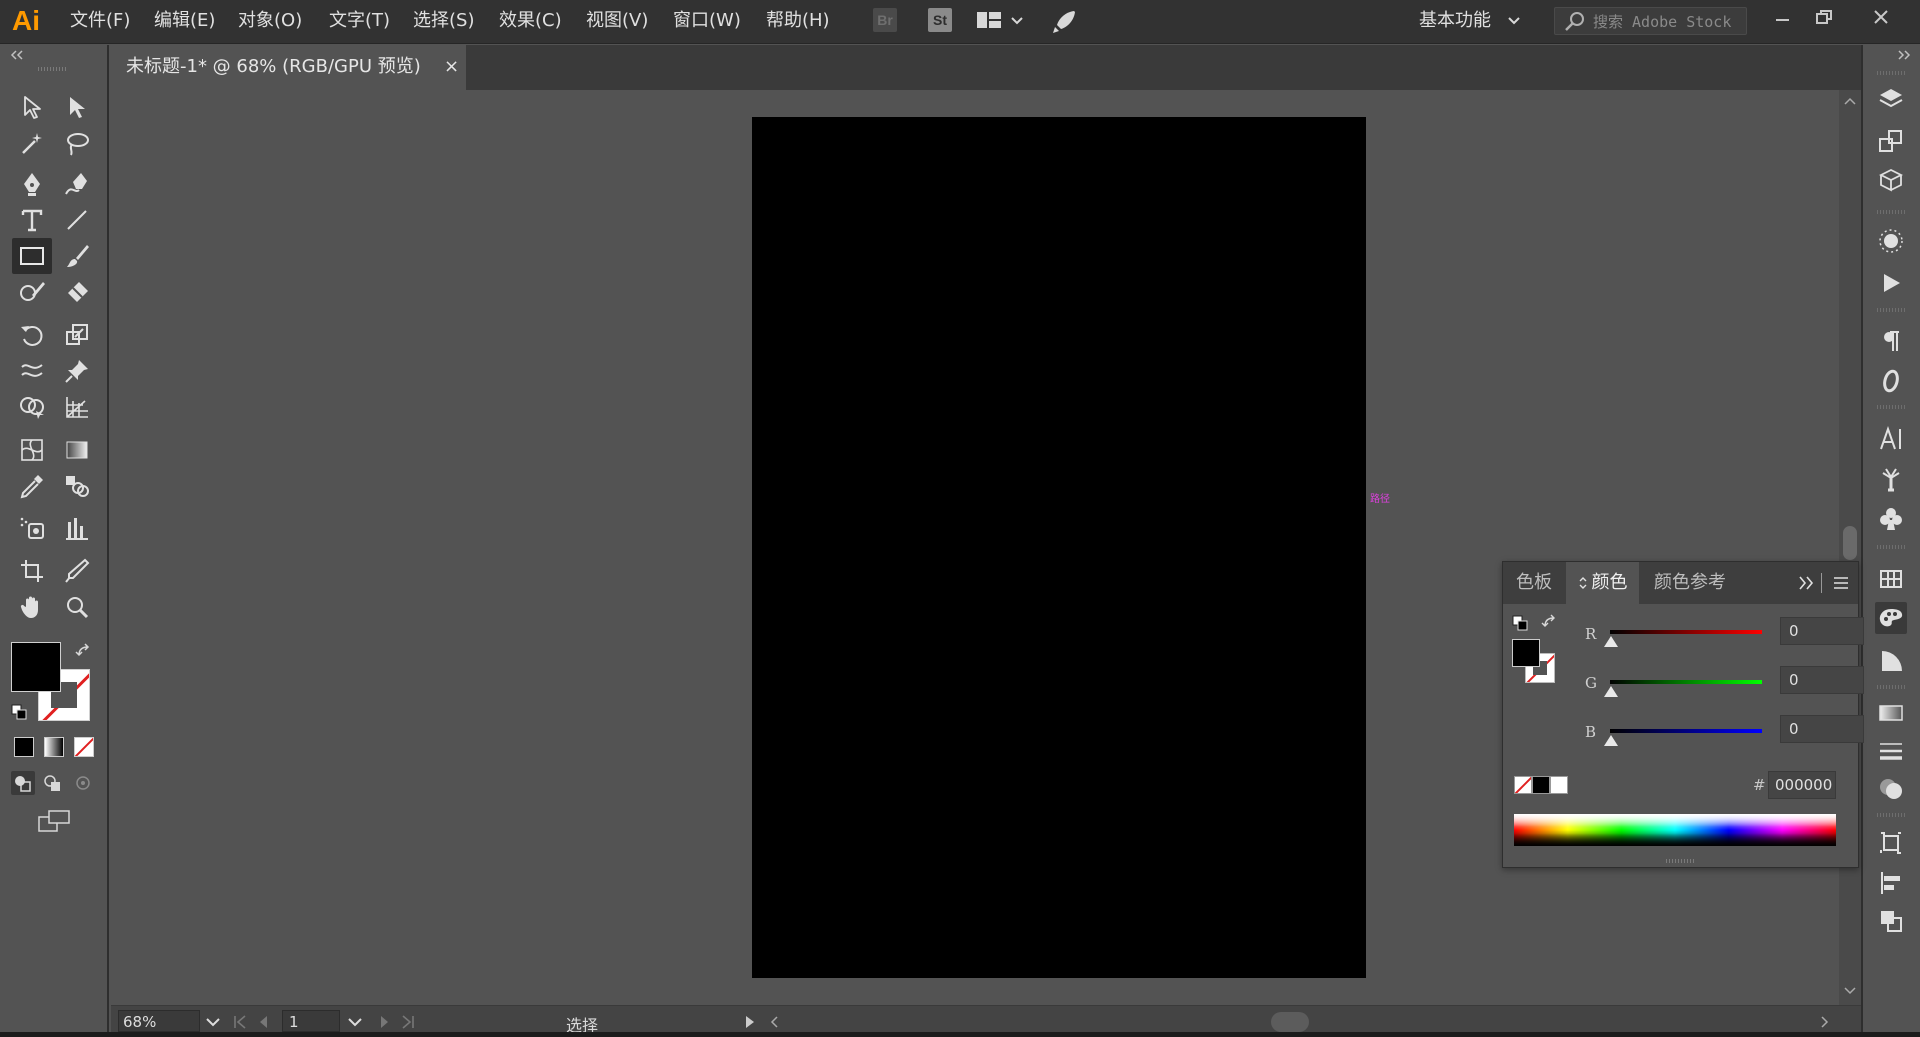 The image size is (1920, 1037). What do you see at coordinates (36, 667) in the screenshot?
I see `fill-swatch-front` at bounding box center [36, 667].